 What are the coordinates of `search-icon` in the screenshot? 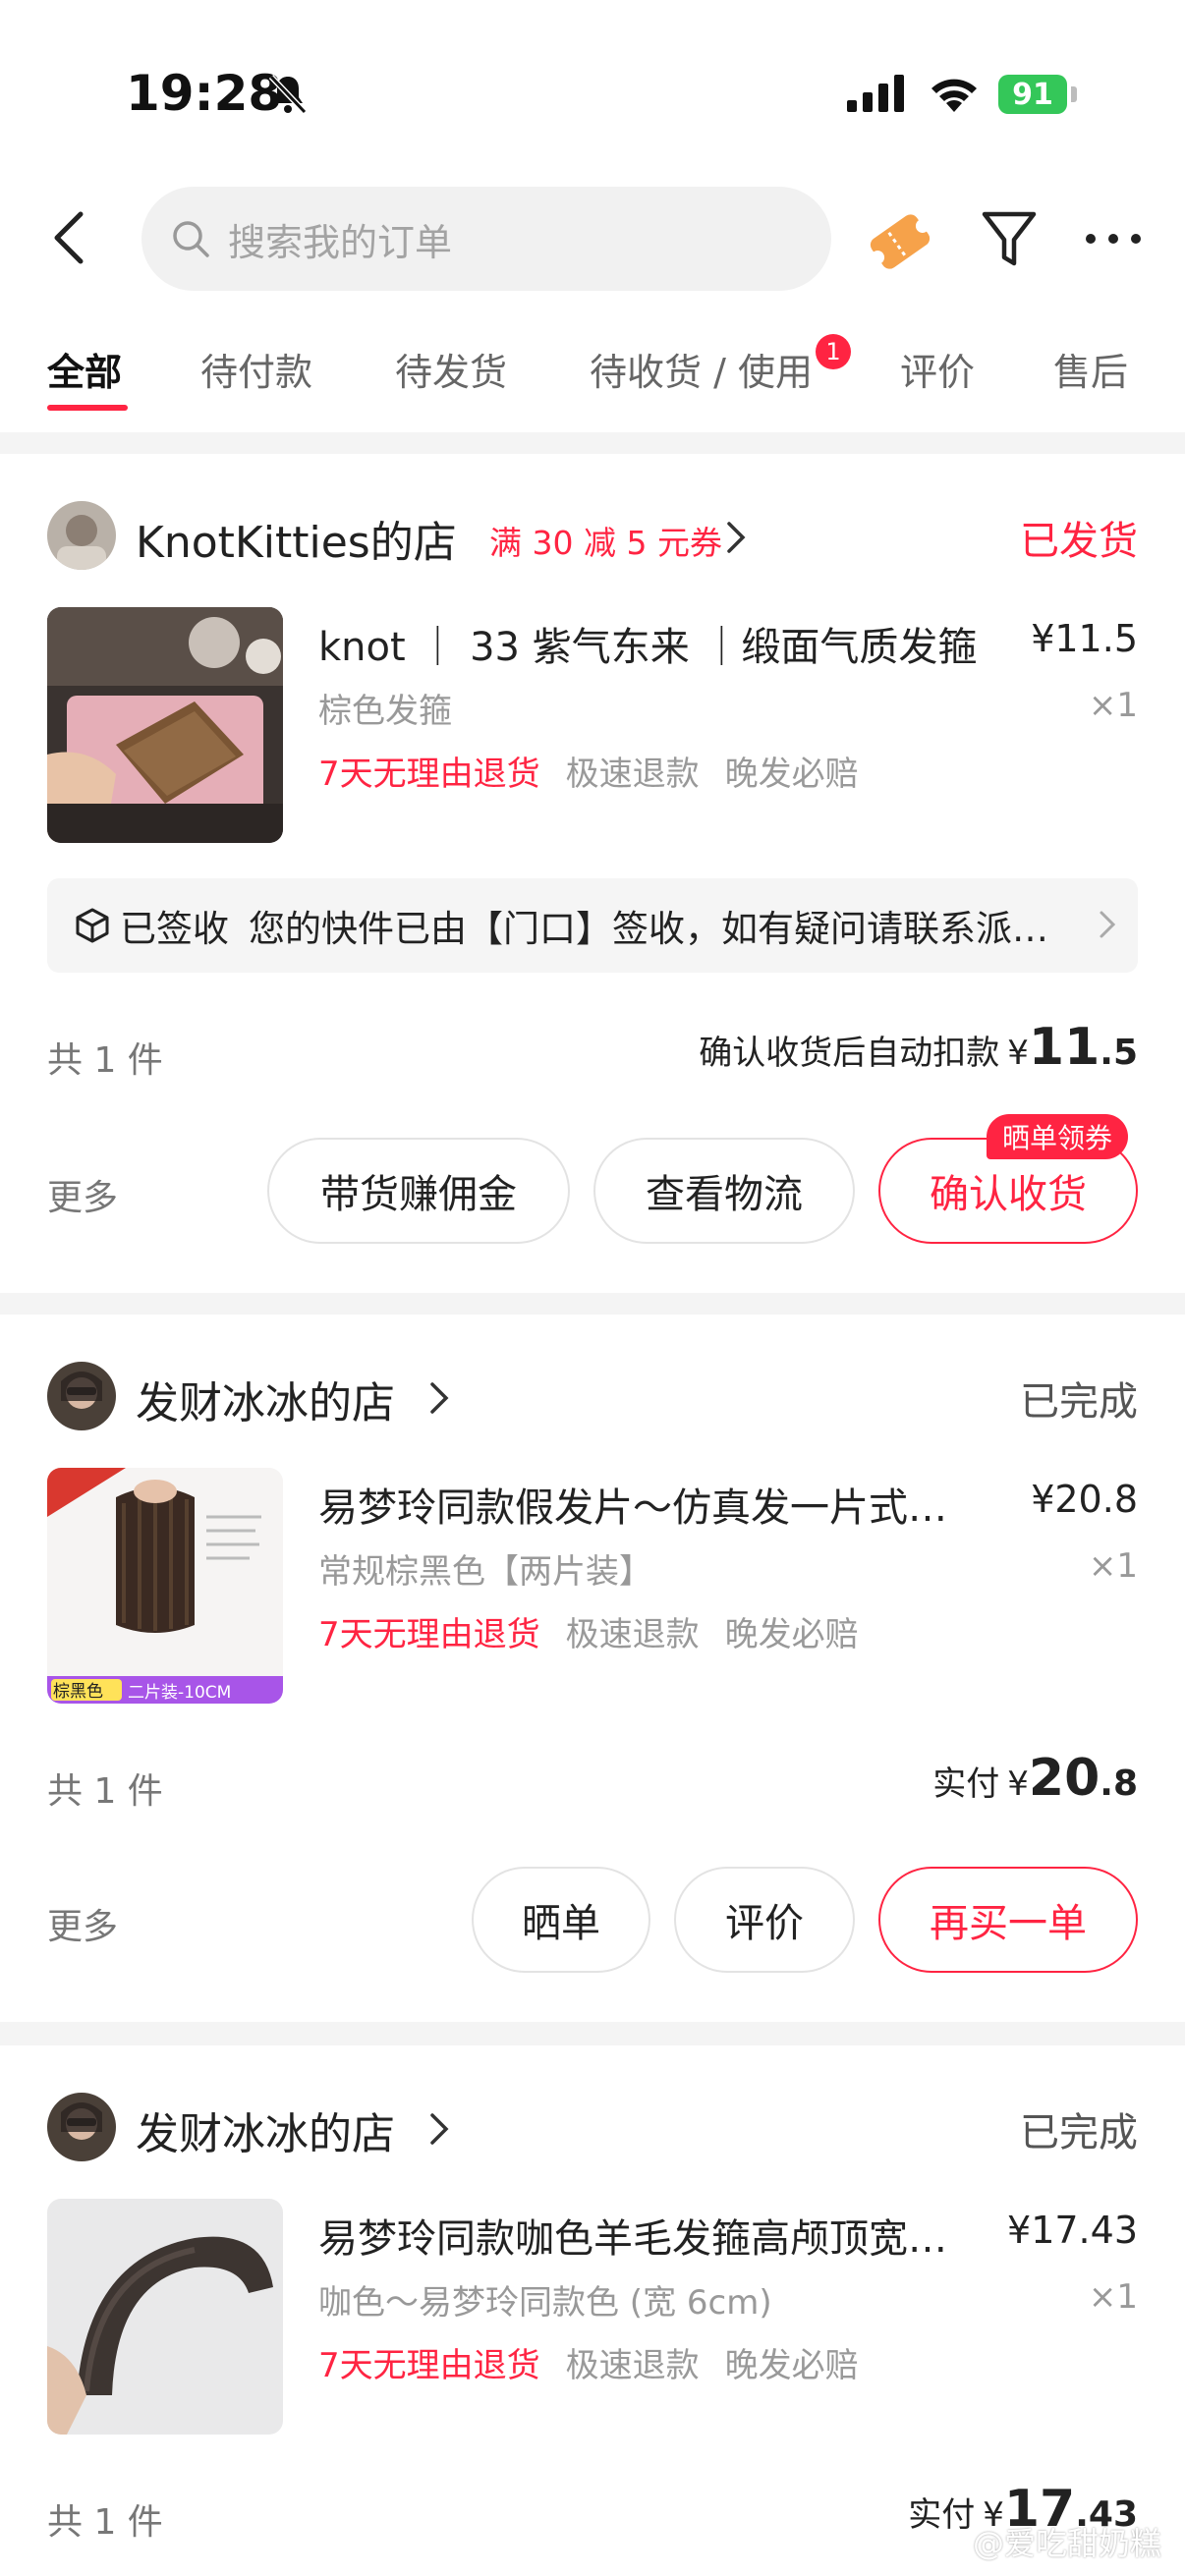 It's located at (191, 239).